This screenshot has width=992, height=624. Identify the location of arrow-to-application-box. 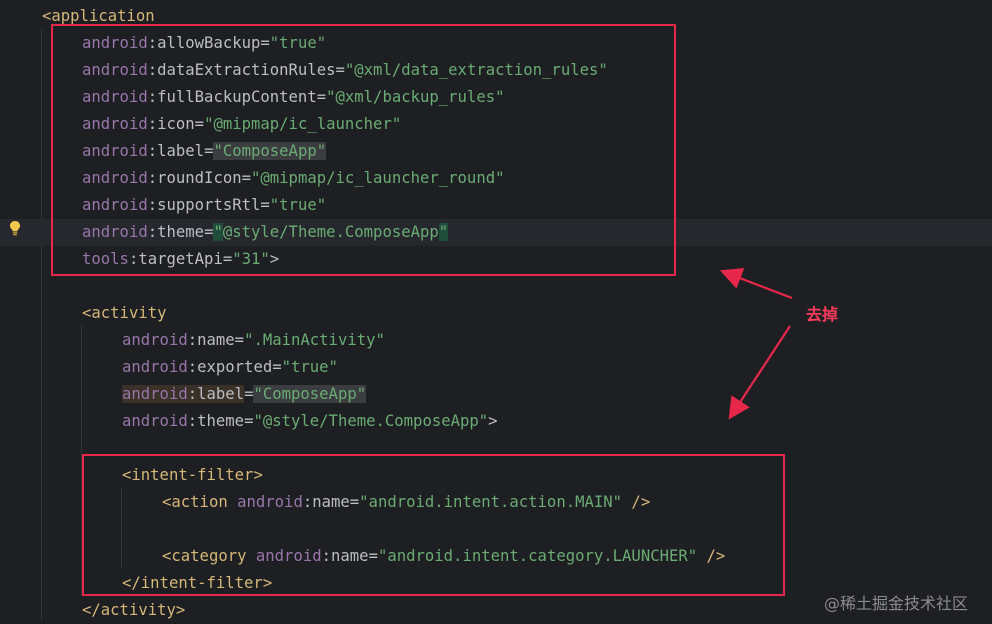
(756, 284).